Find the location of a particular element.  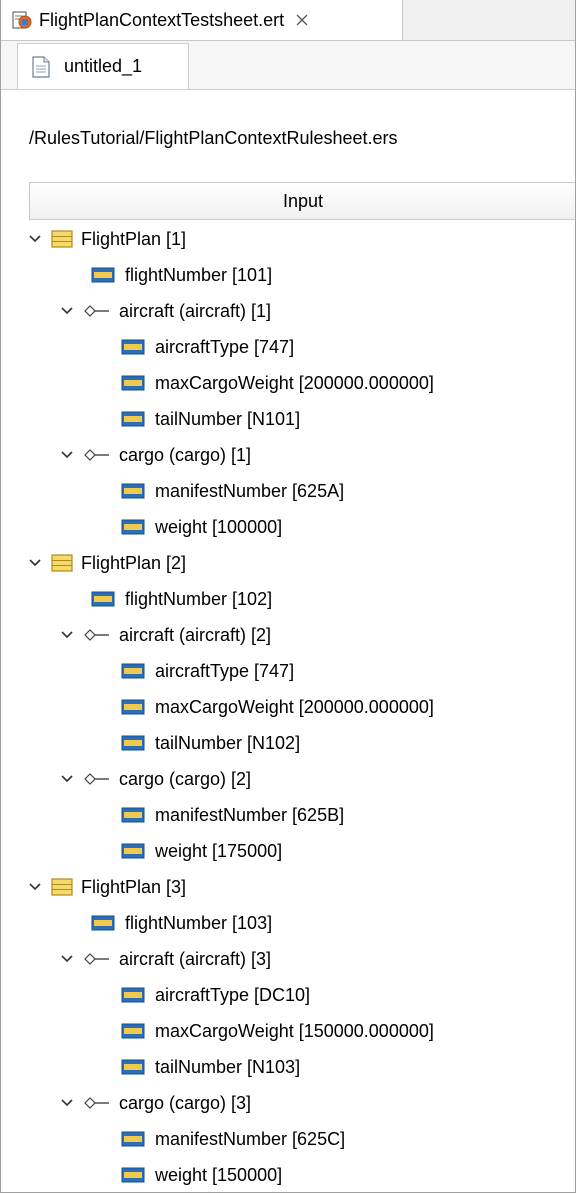

tree-node-association: cargo (cargo) [2] is located at coordinates (155, 779).